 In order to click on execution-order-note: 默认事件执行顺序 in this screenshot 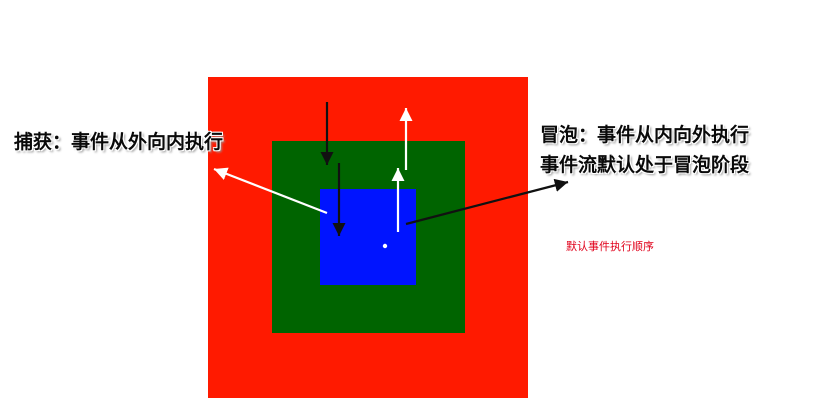, I will do `click(610, 246)`.